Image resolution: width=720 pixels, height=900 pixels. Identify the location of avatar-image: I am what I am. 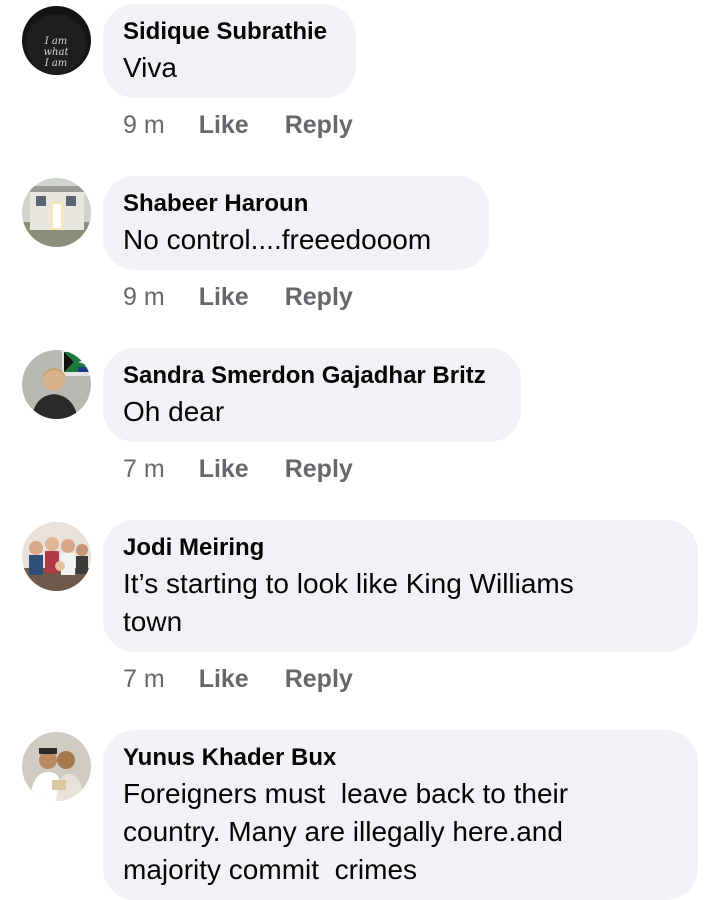
(56, 40).